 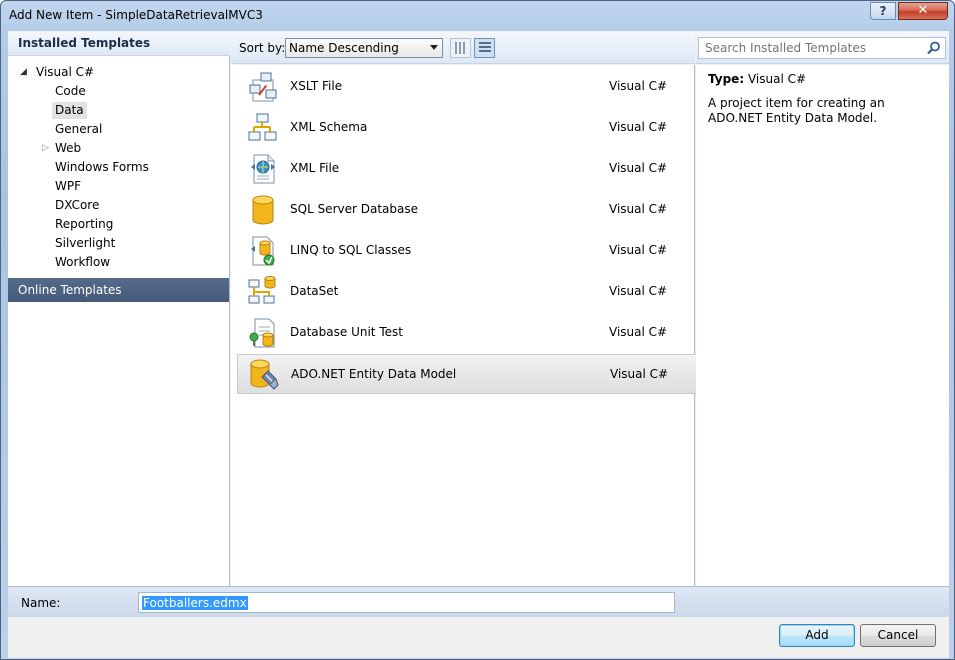 I want to click on template-item-xml-schema: XML Schema Visual C#, so click(x=467, y=128).